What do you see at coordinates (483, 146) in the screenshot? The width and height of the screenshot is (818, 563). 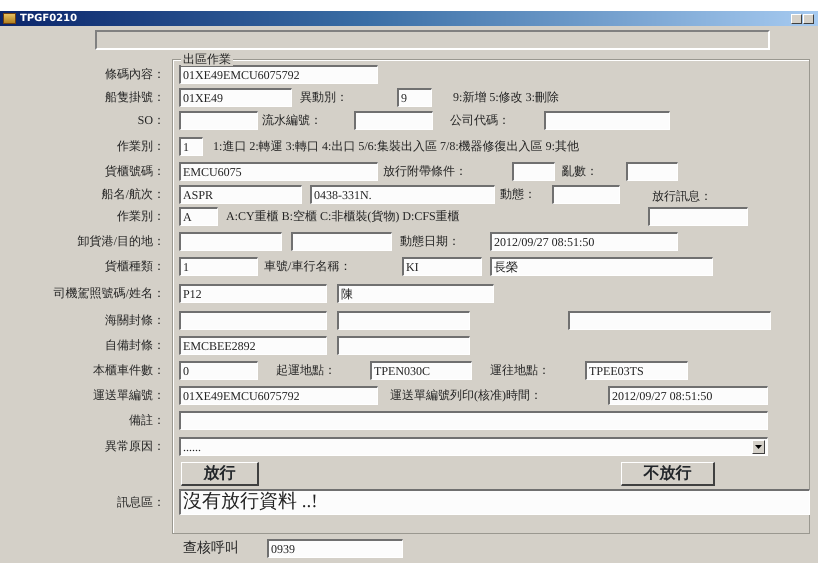 I see `code-legend: 1:進口 2:轉運 3:轉口 4:出口 5/6:集裝出入區 7/8:機器修復出入區 9:其他` at bounding box center [483, 146].